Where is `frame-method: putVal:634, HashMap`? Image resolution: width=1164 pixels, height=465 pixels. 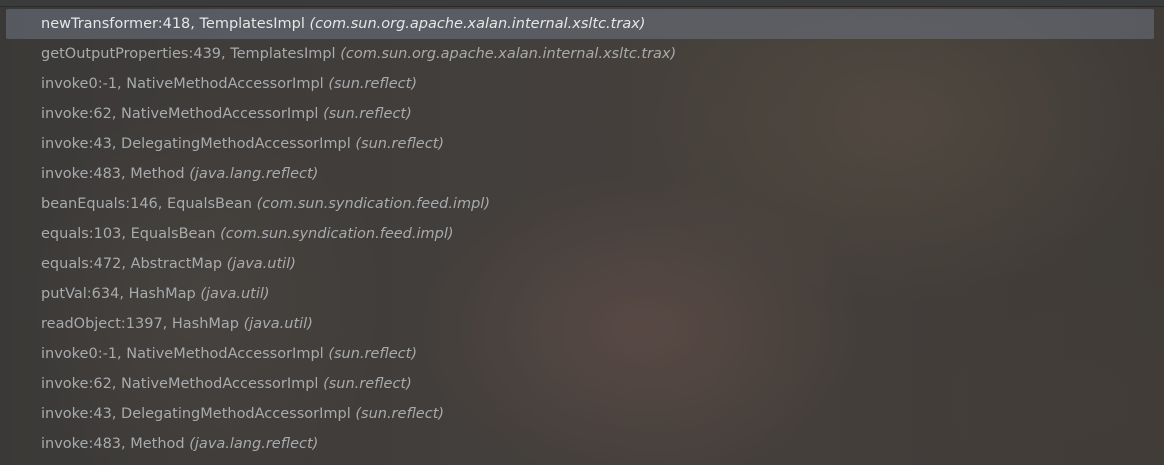
frame-method: putVal:634, HashMap is located at coordinates (118, 294).